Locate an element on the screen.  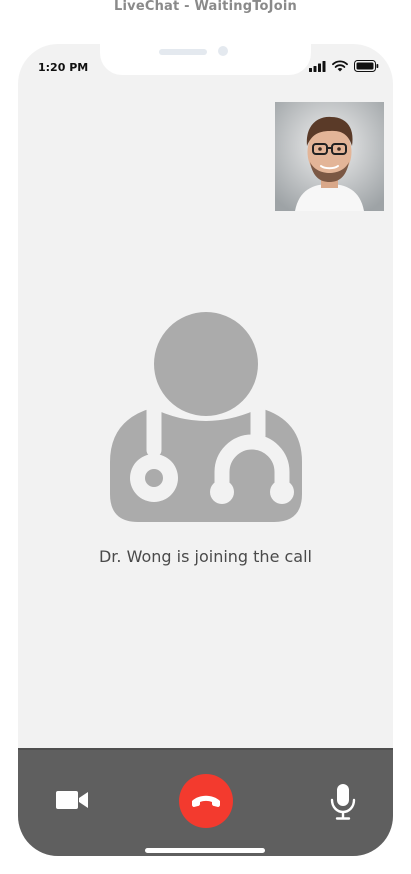
cellular-signal-icon is located at coordinates (317, 66).